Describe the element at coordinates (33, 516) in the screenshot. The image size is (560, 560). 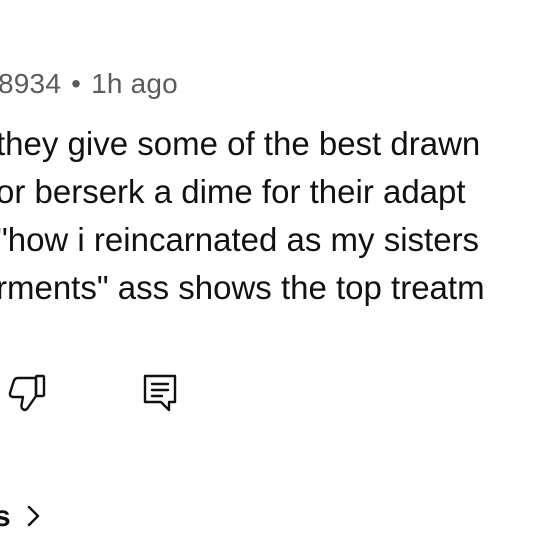
I see `chevron-right-icon` at that location.